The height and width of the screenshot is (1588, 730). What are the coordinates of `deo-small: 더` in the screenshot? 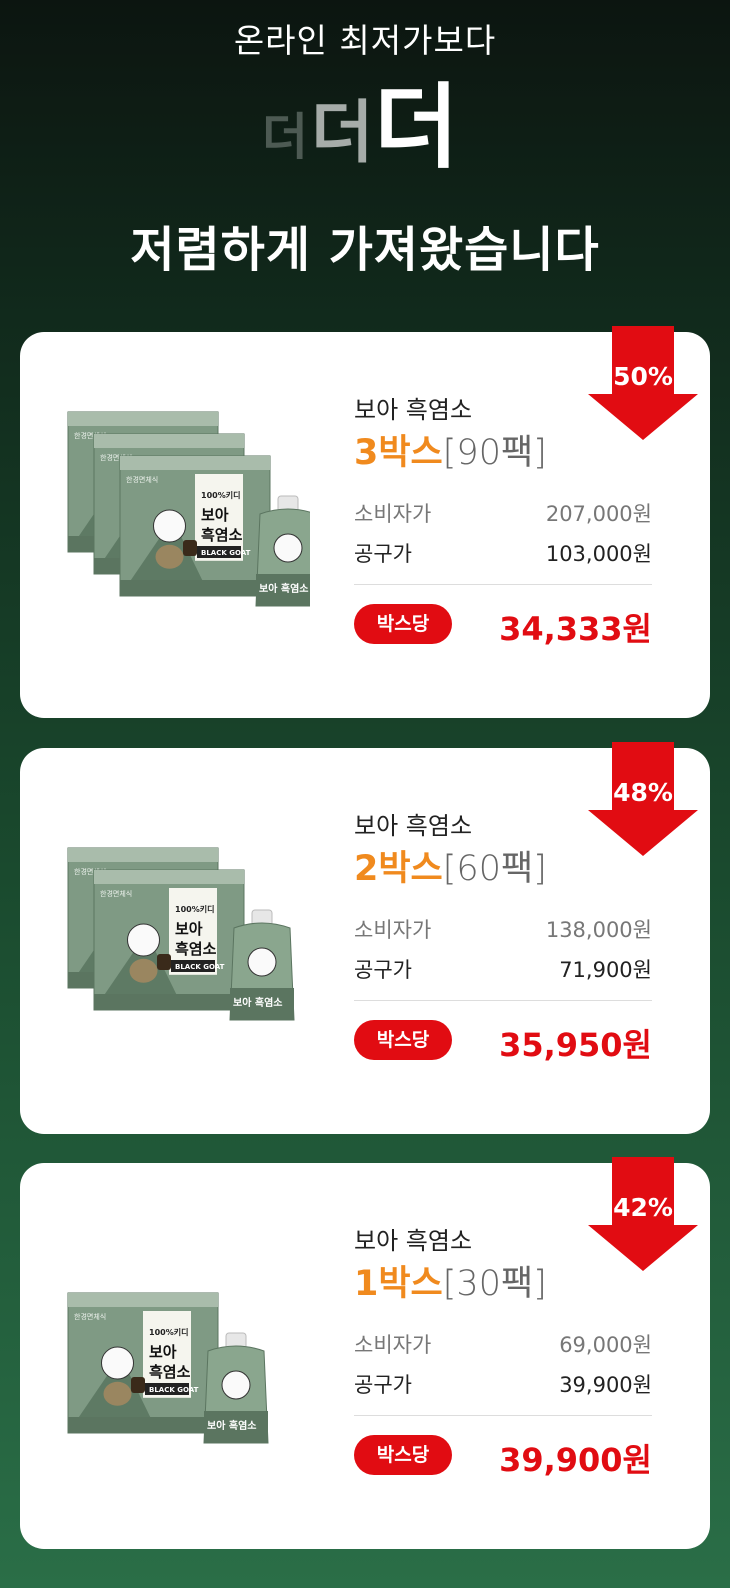 It's located at (285, 137).